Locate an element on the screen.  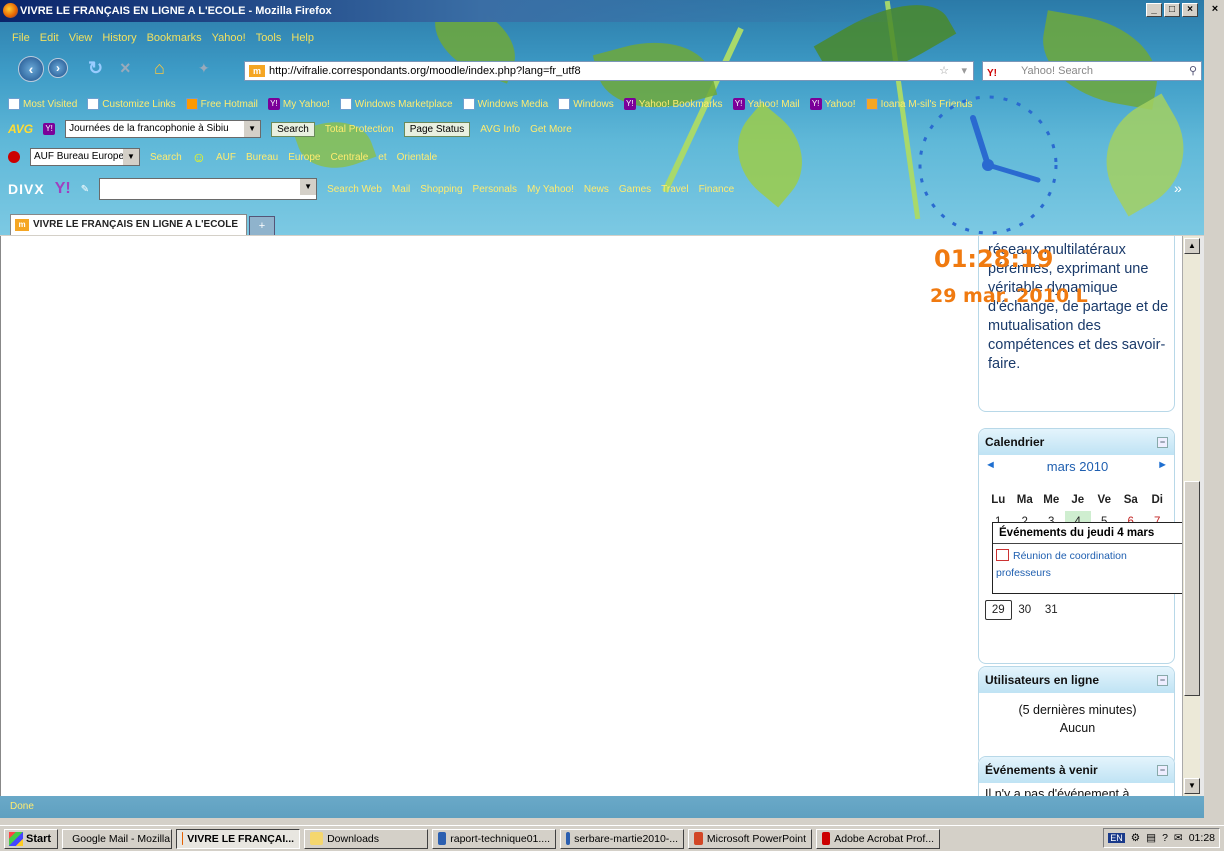
bookmark-yahoo-mail: Y! Yahoo! Mail is located at coordinates (766, 104).